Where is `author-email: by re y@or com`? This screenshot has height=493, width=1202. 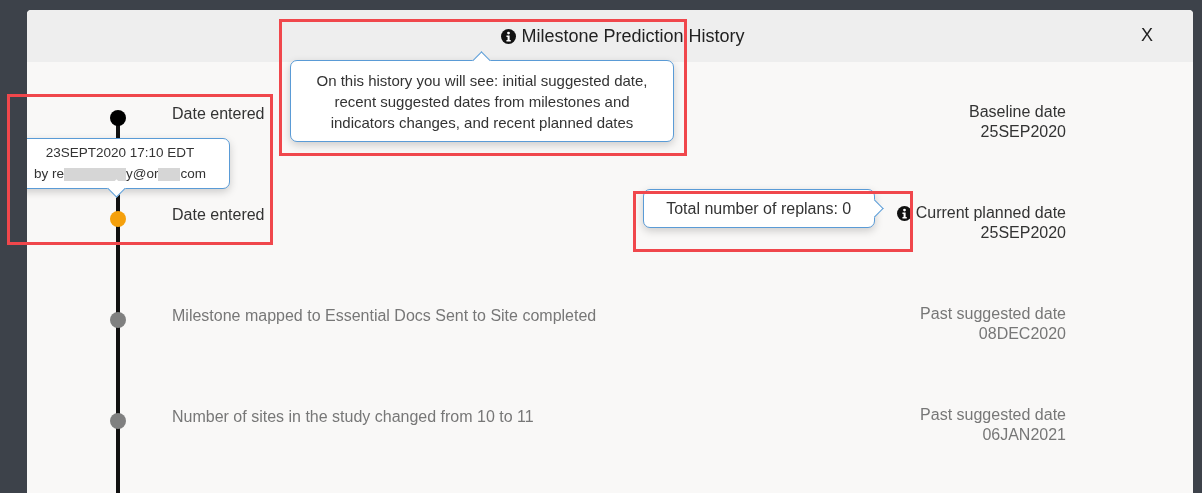 author-email: by re y@or com is located at coordinates (120, 174).